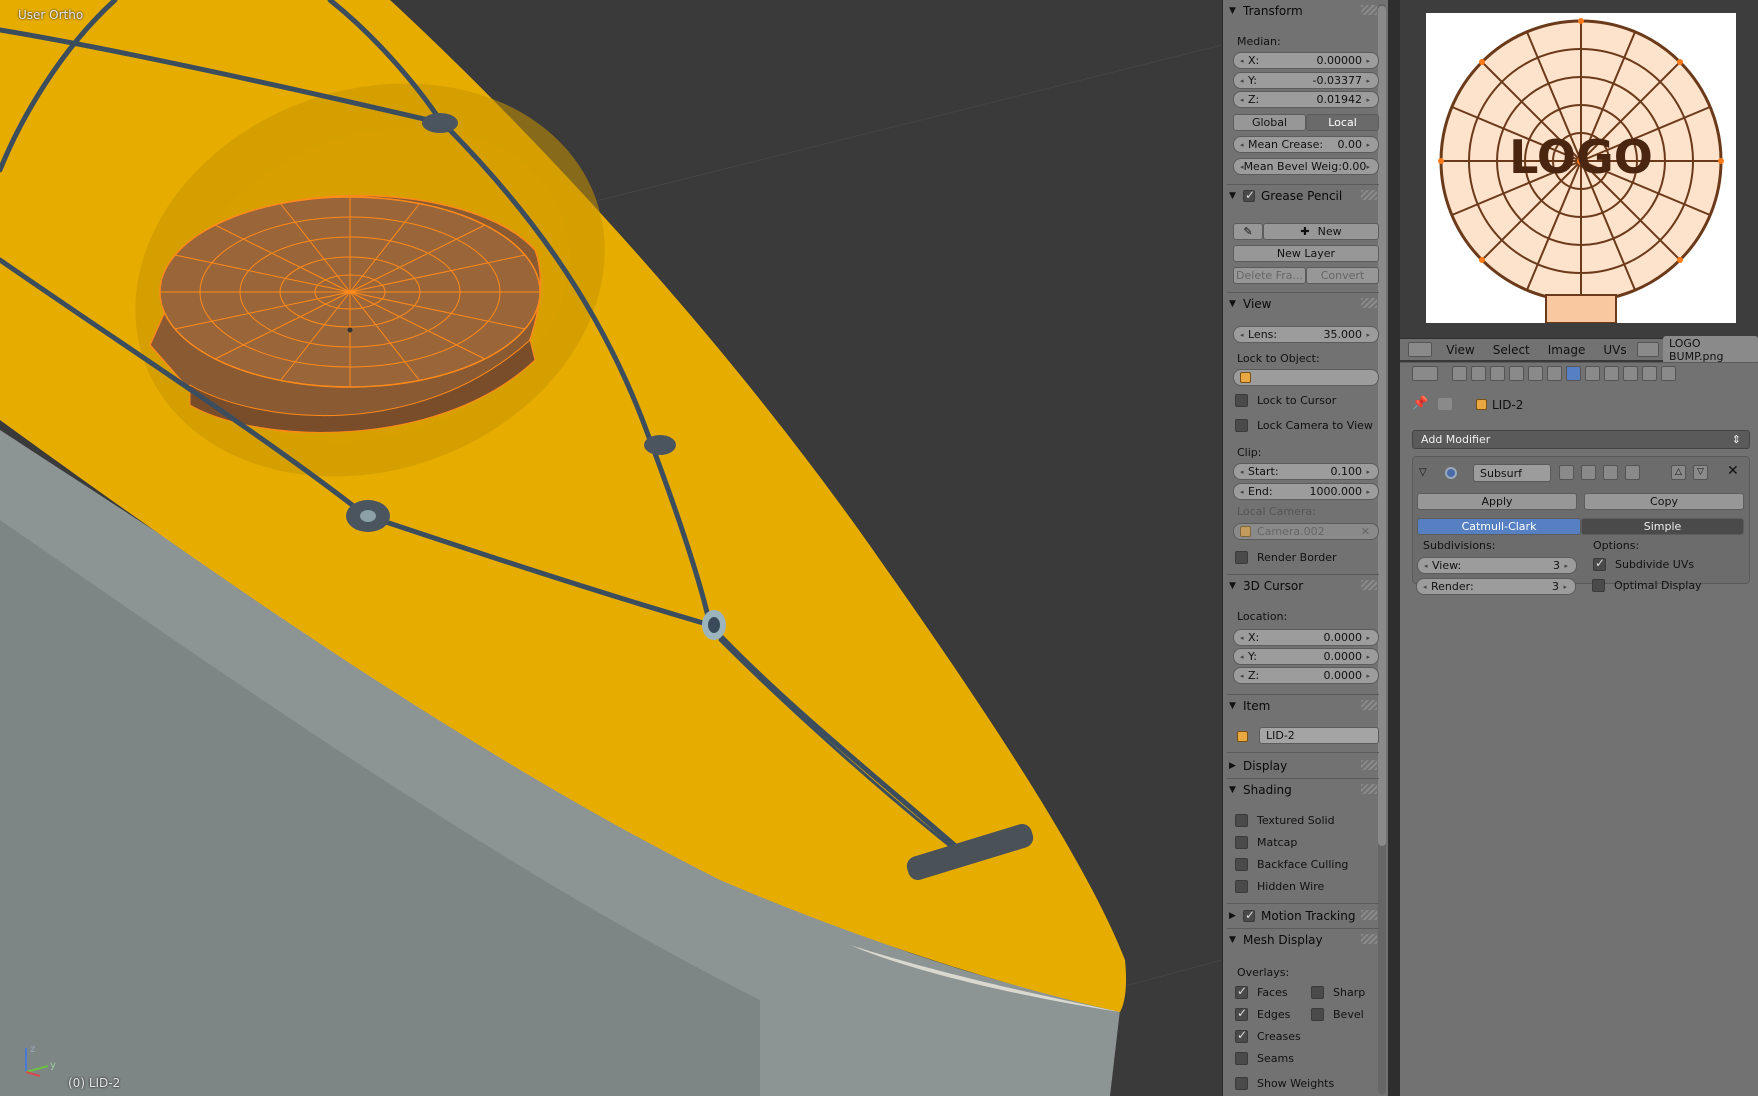 This screenshot has height=1096, width=1758. I want to click on menu-view: View, so click(1460, 350).